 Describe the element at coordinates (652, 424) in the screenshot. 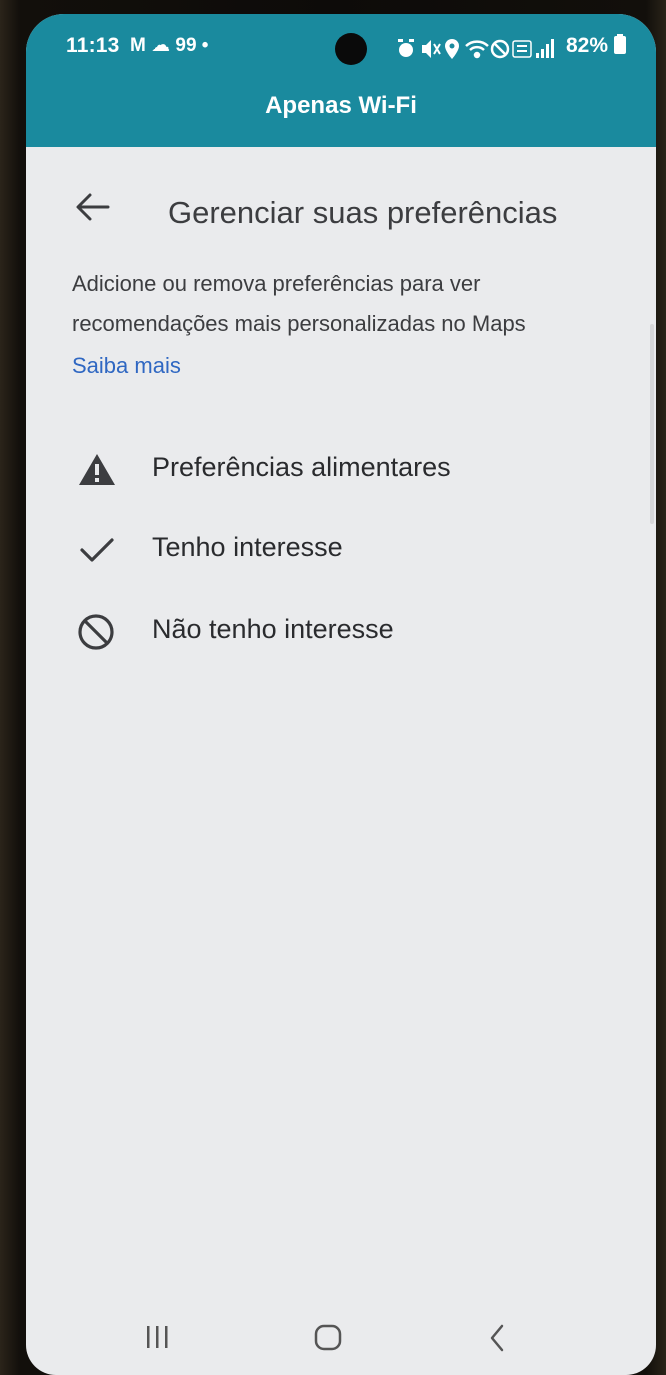

I see `scroll-indicator` at that location.